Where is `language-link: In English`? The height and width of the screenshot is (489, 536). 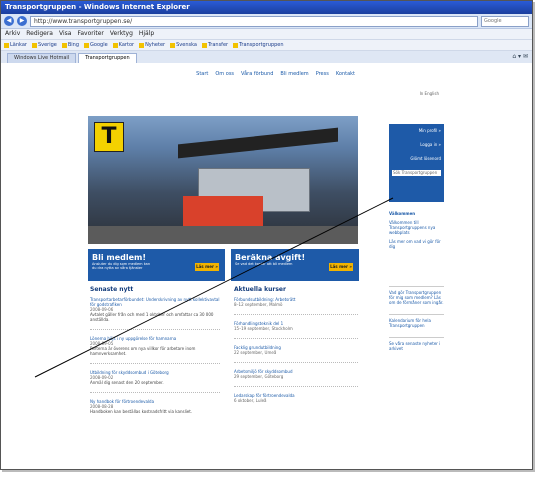
language-link: In English is located at coordinates (429, 93).